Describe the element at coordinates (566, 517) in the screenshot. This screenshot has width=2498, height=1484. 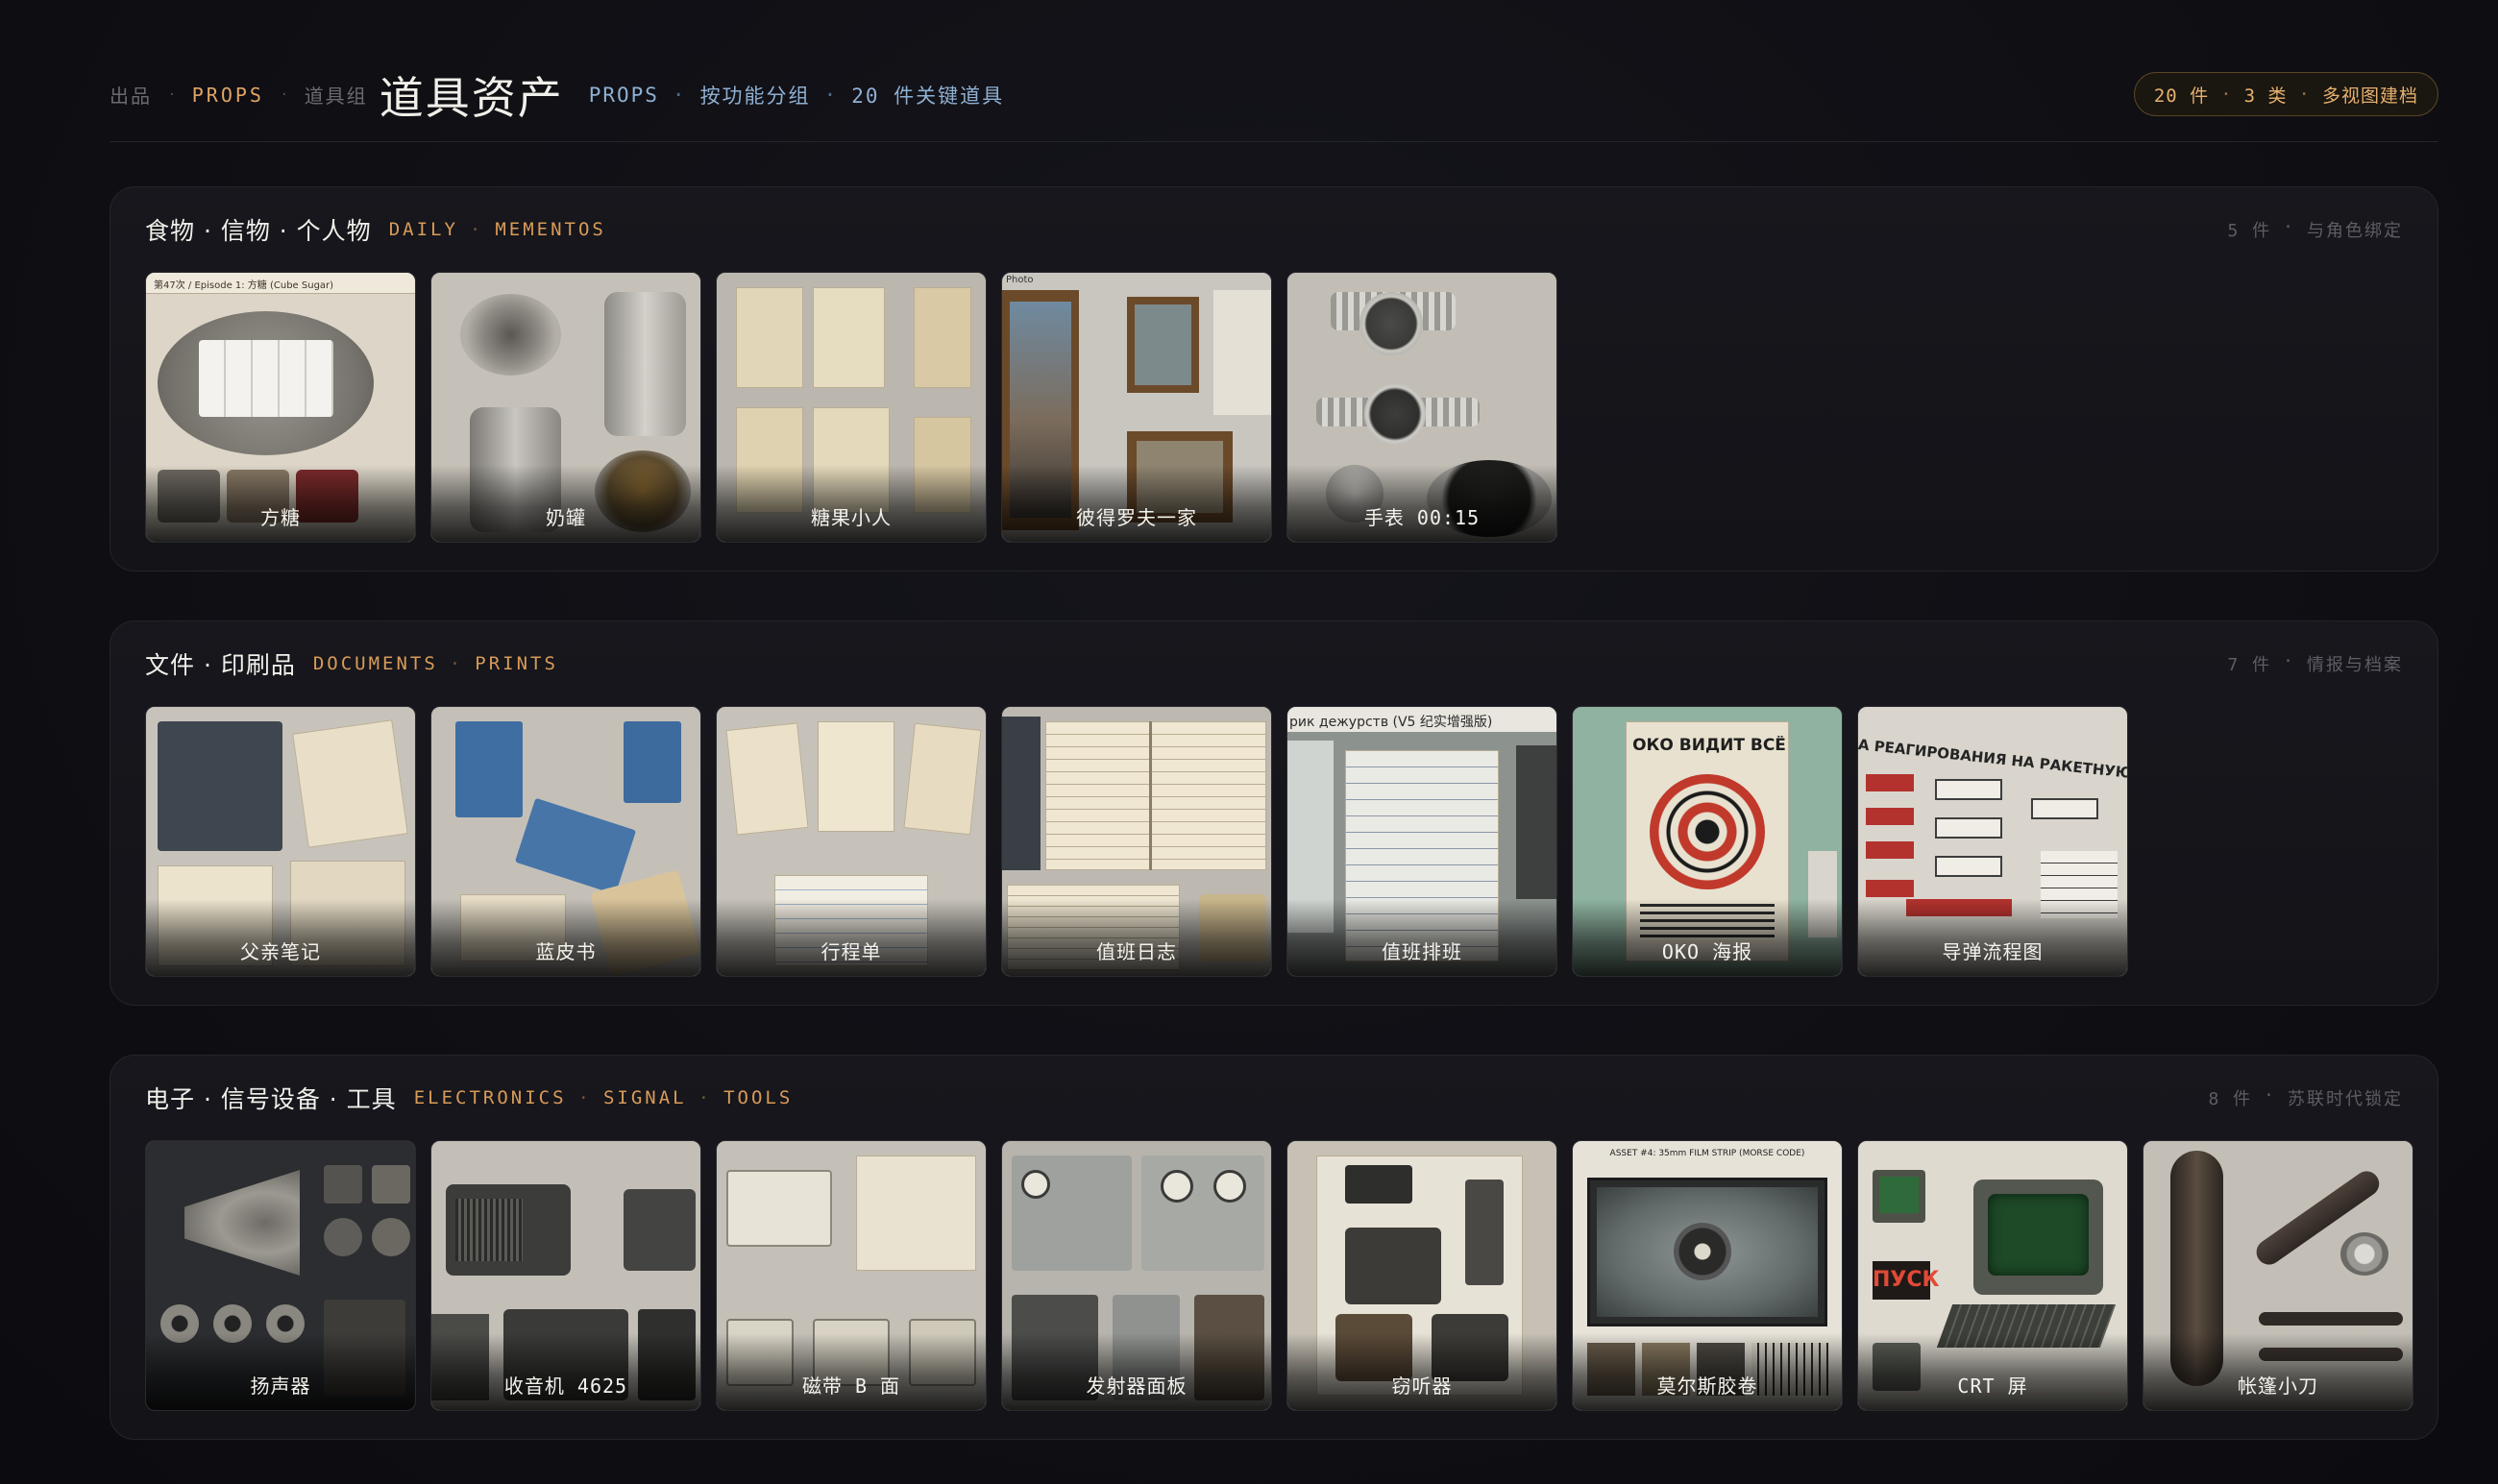
I see `prop-label: 奶罐` at that location.